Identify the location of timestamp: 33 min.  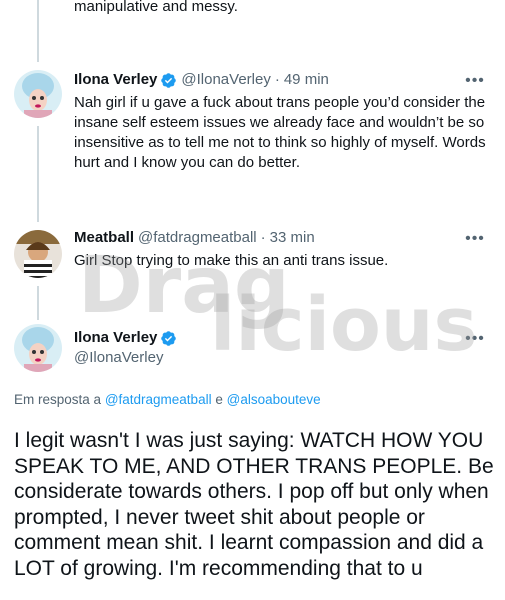
(292, 238).